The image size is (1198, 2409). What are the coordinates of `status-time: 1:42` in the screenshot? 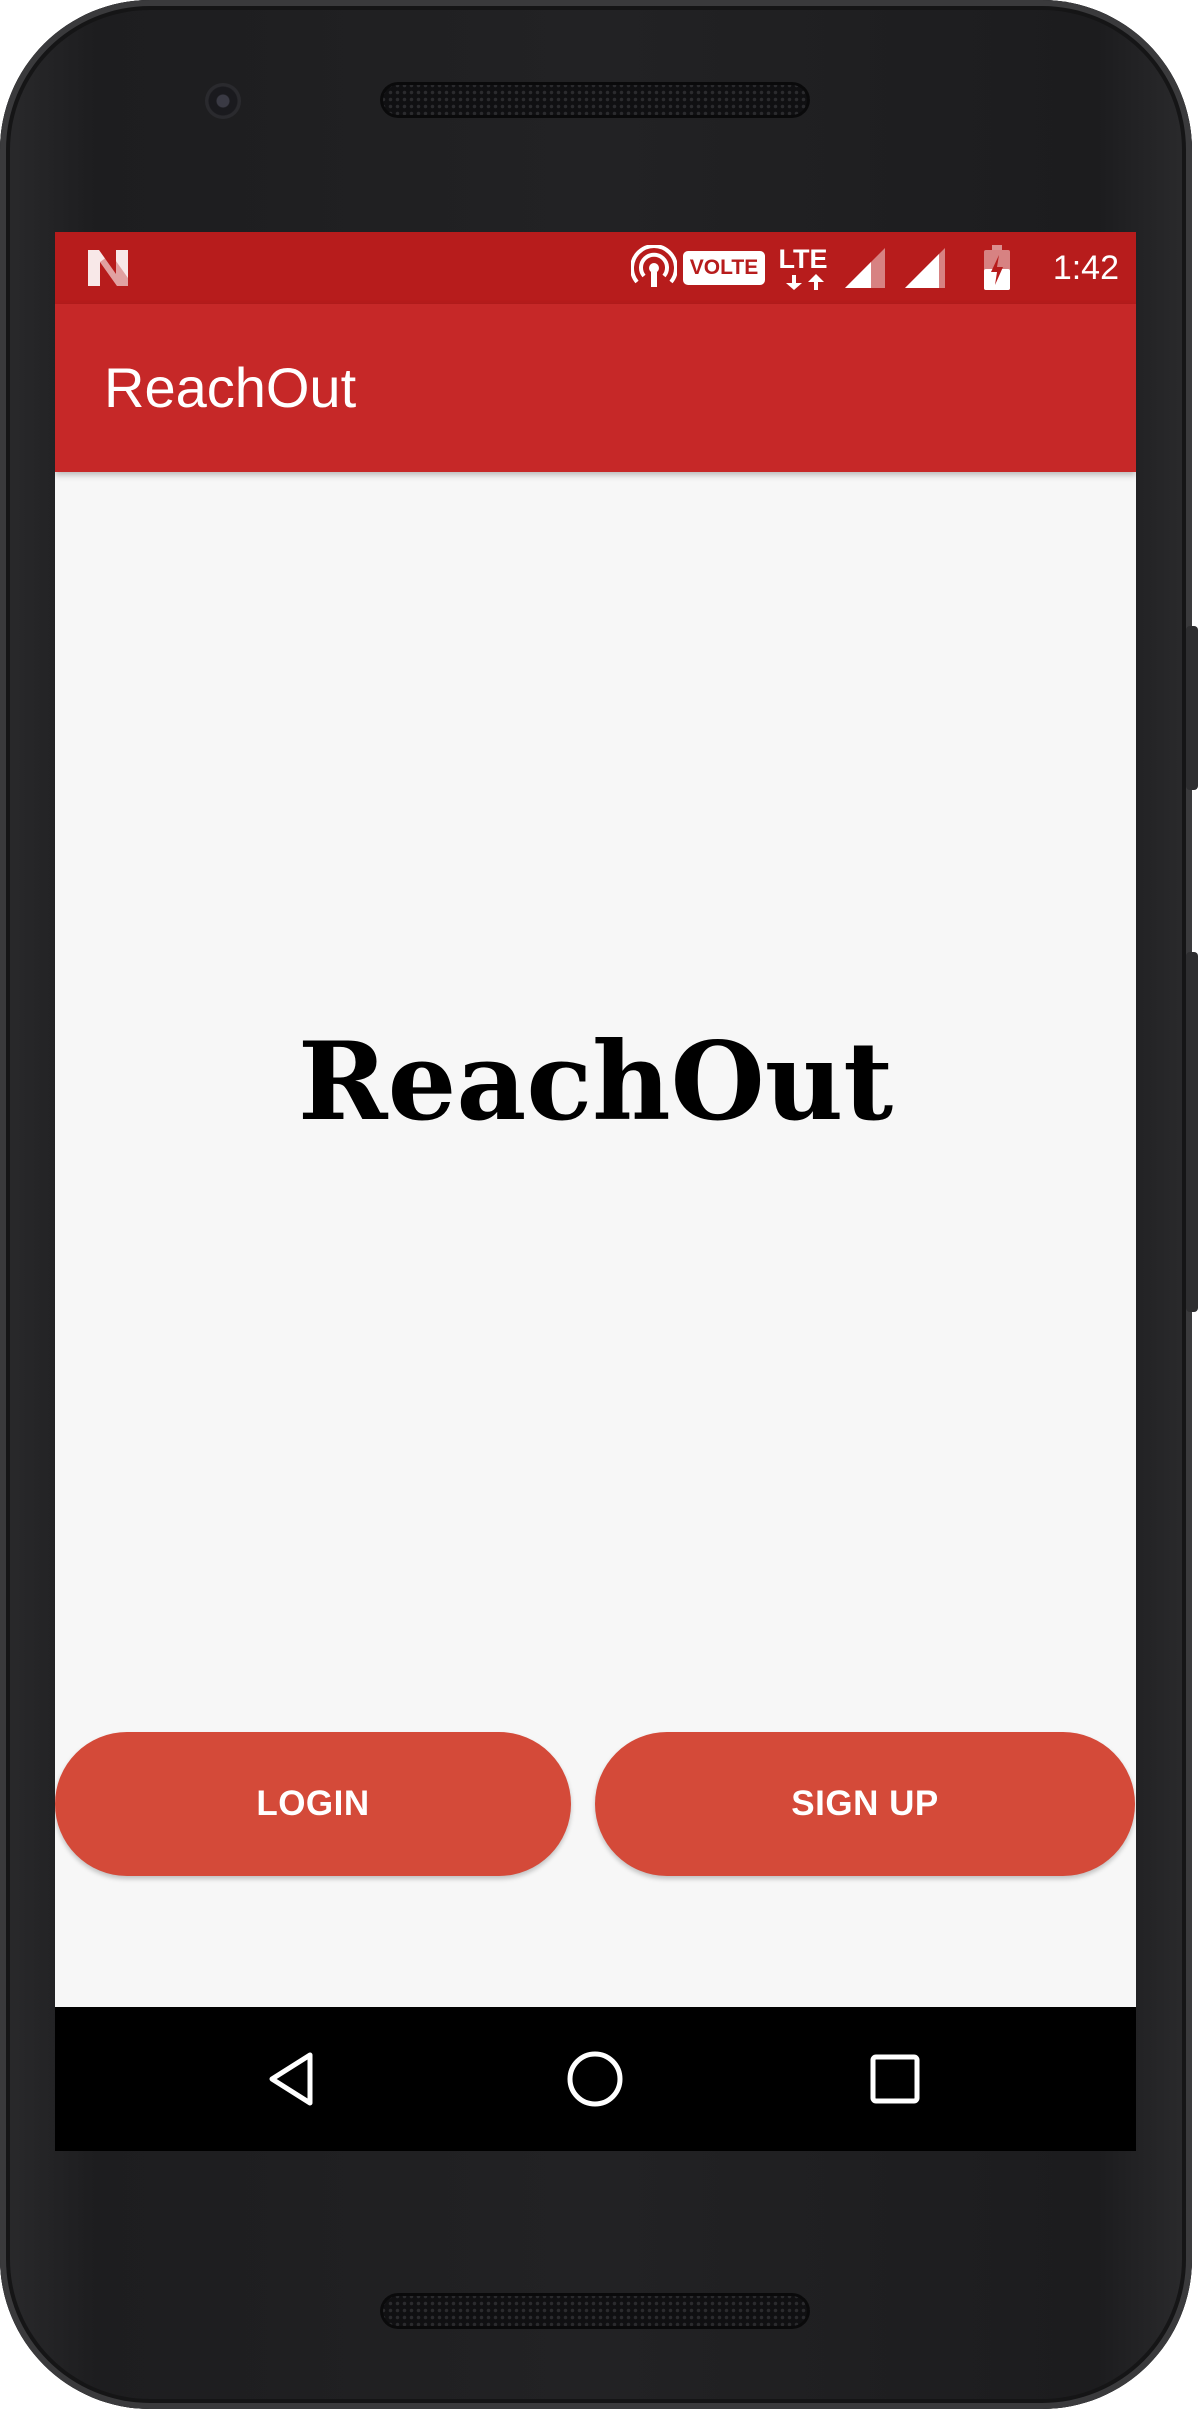 It's located at (1085, 267).